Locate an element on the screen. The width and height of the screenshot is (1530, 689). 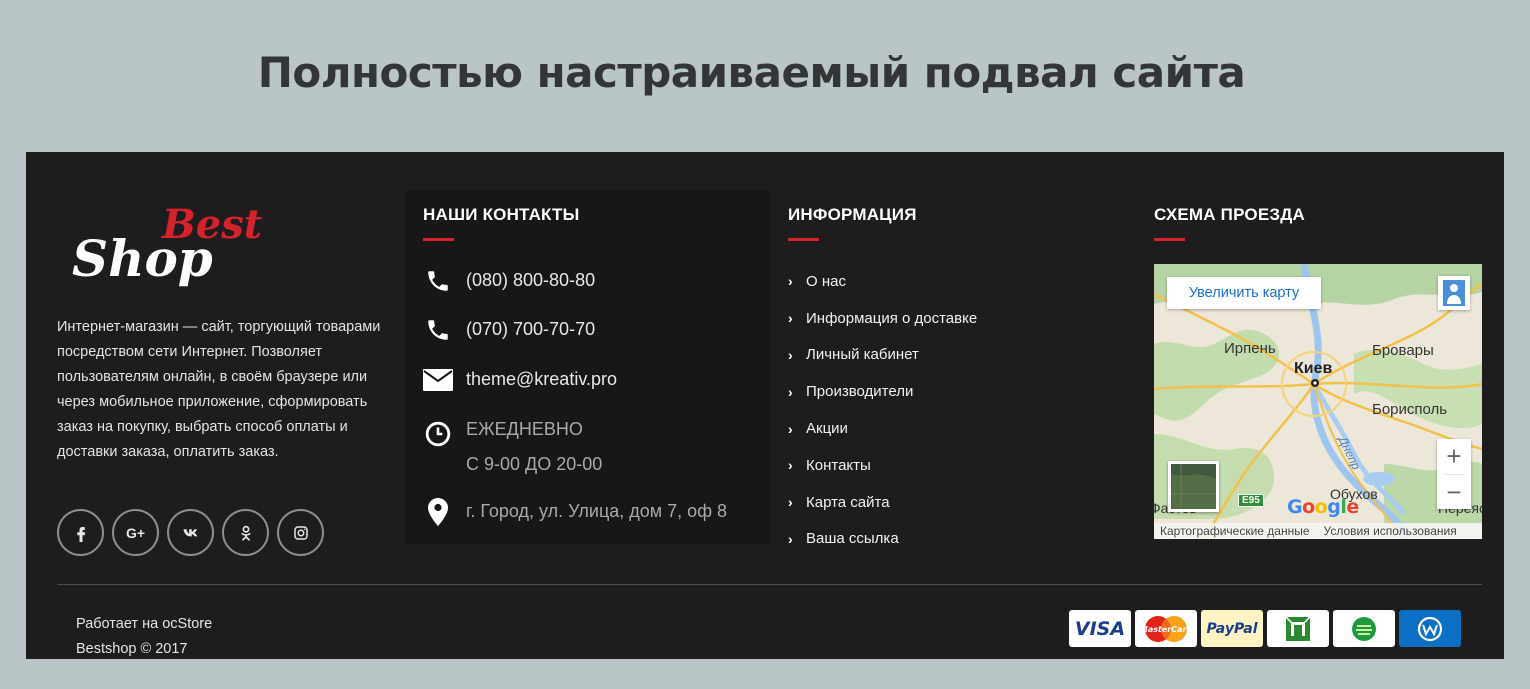
vk-icon is located at coordinates (190, 532).